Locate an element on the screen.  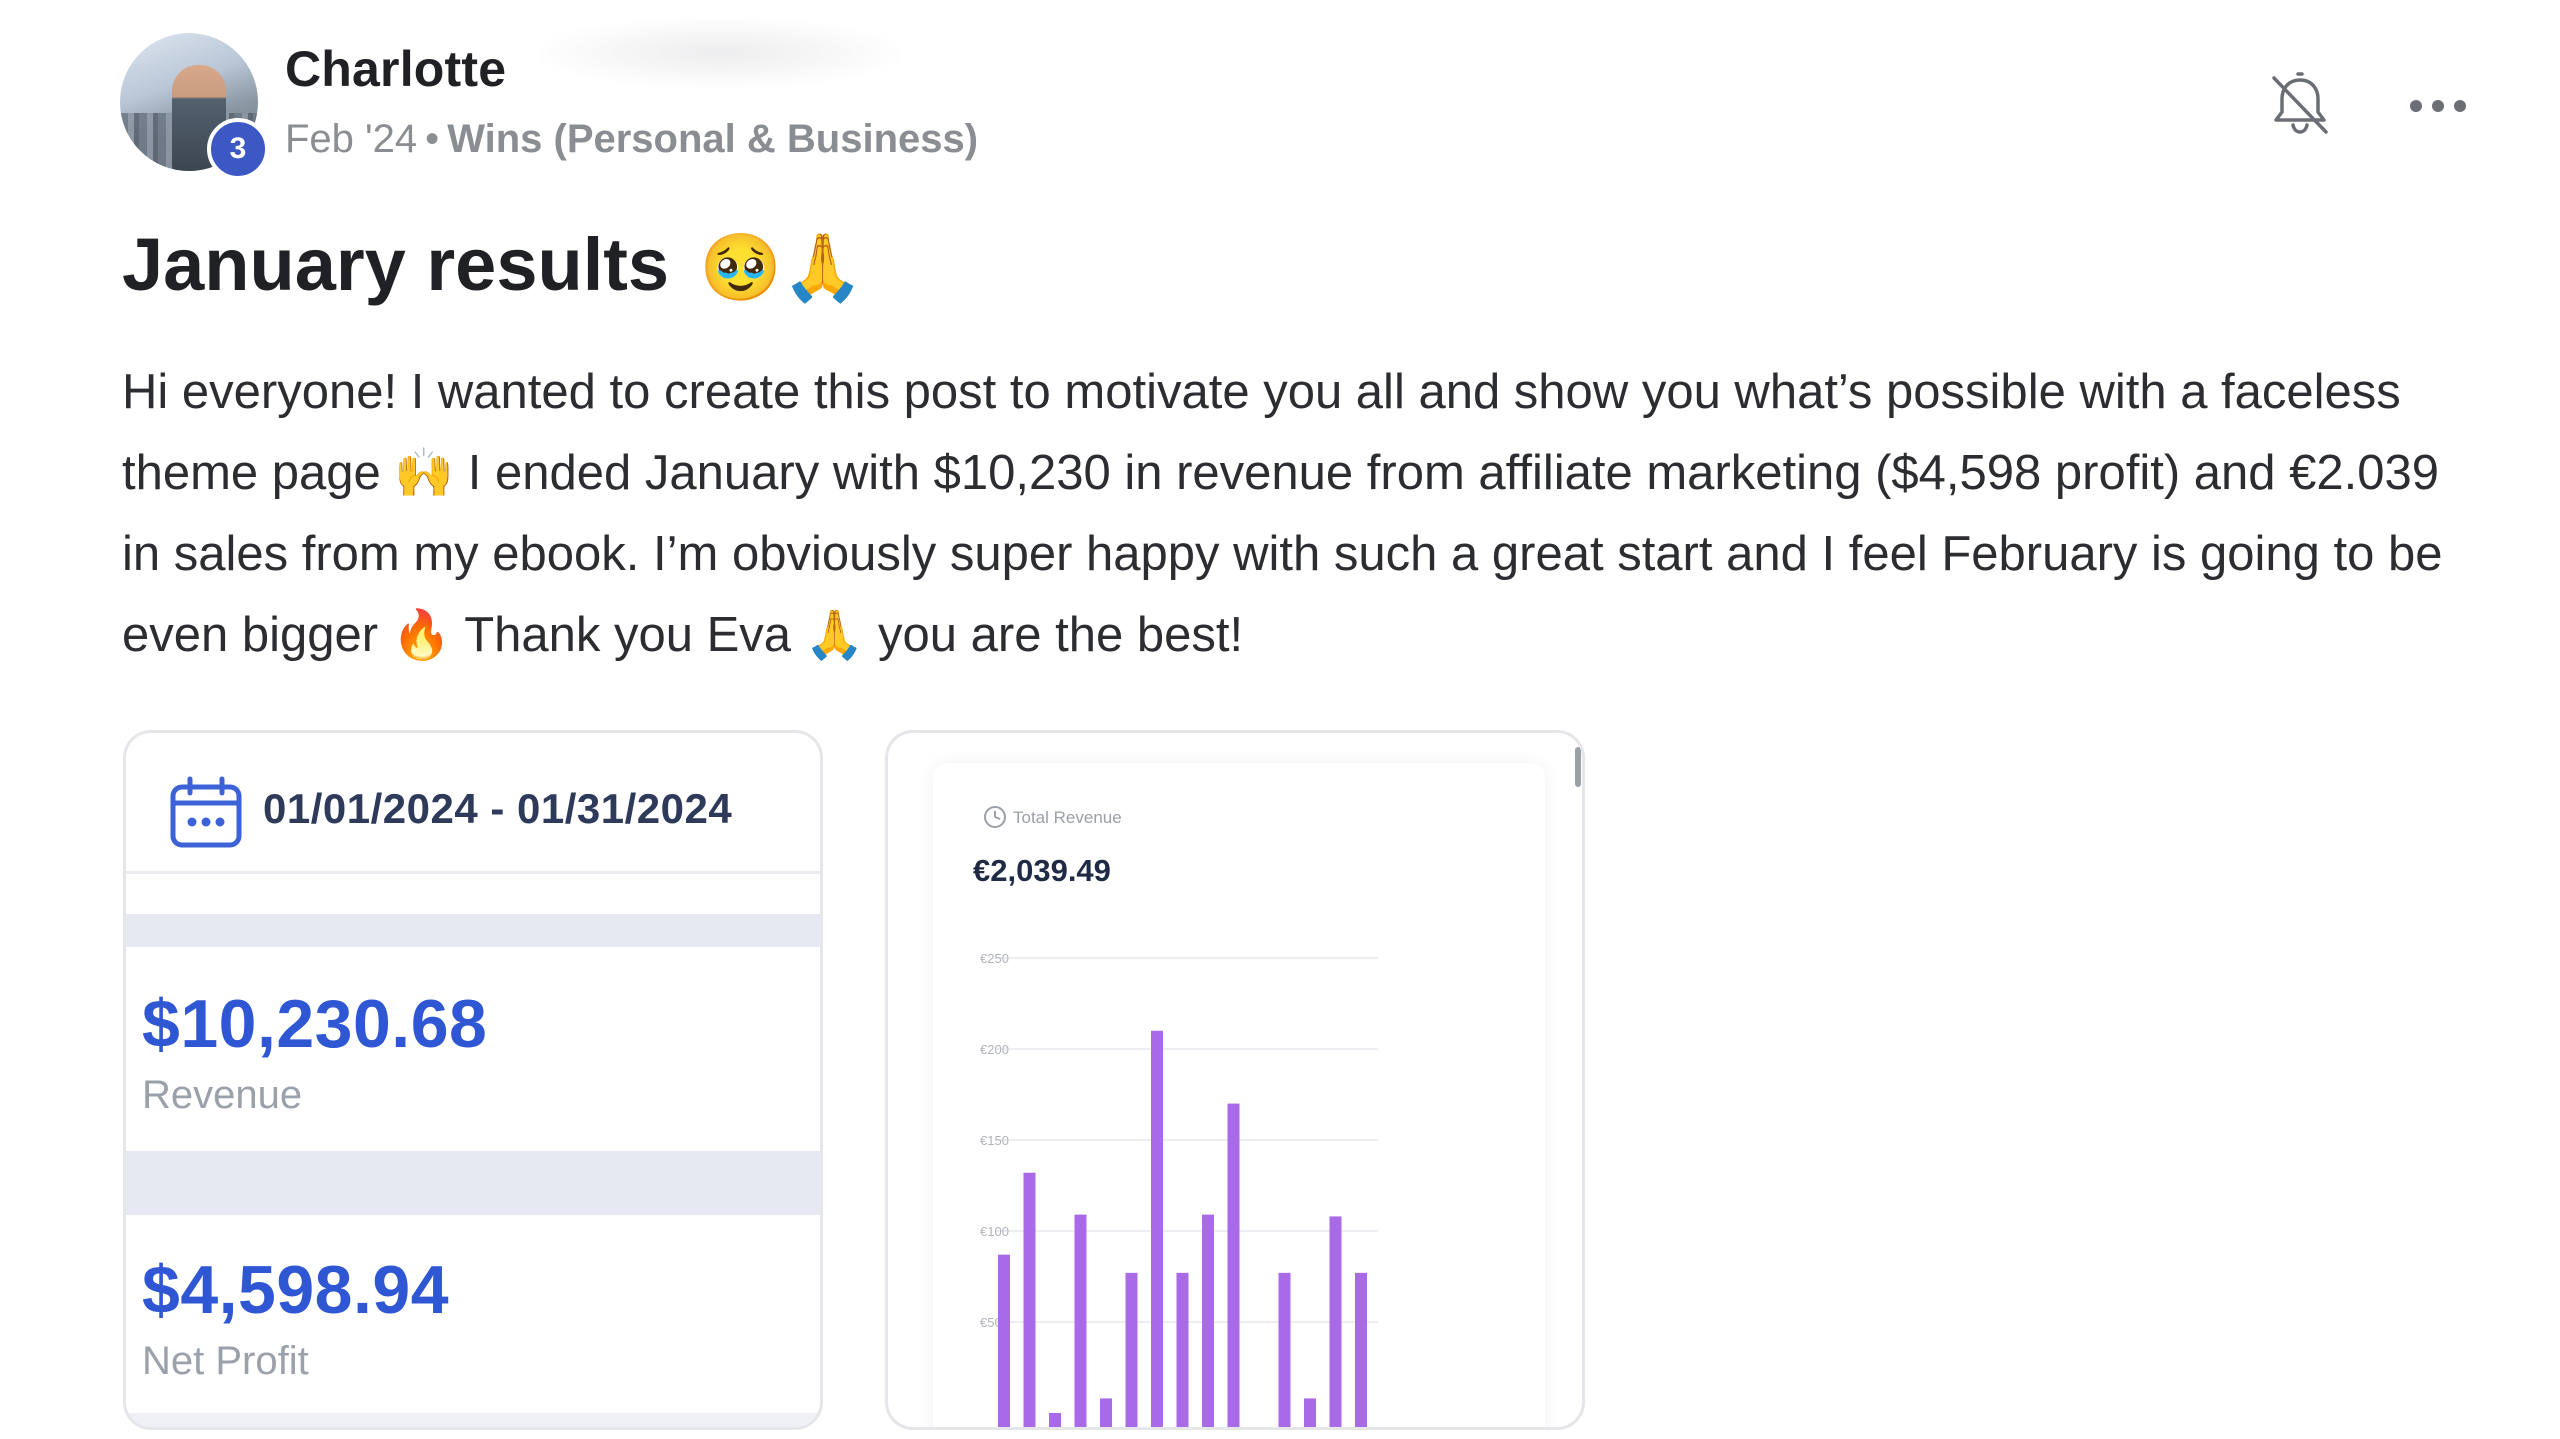
y-tick-label: €150 is located at coordinates (994, 1140).